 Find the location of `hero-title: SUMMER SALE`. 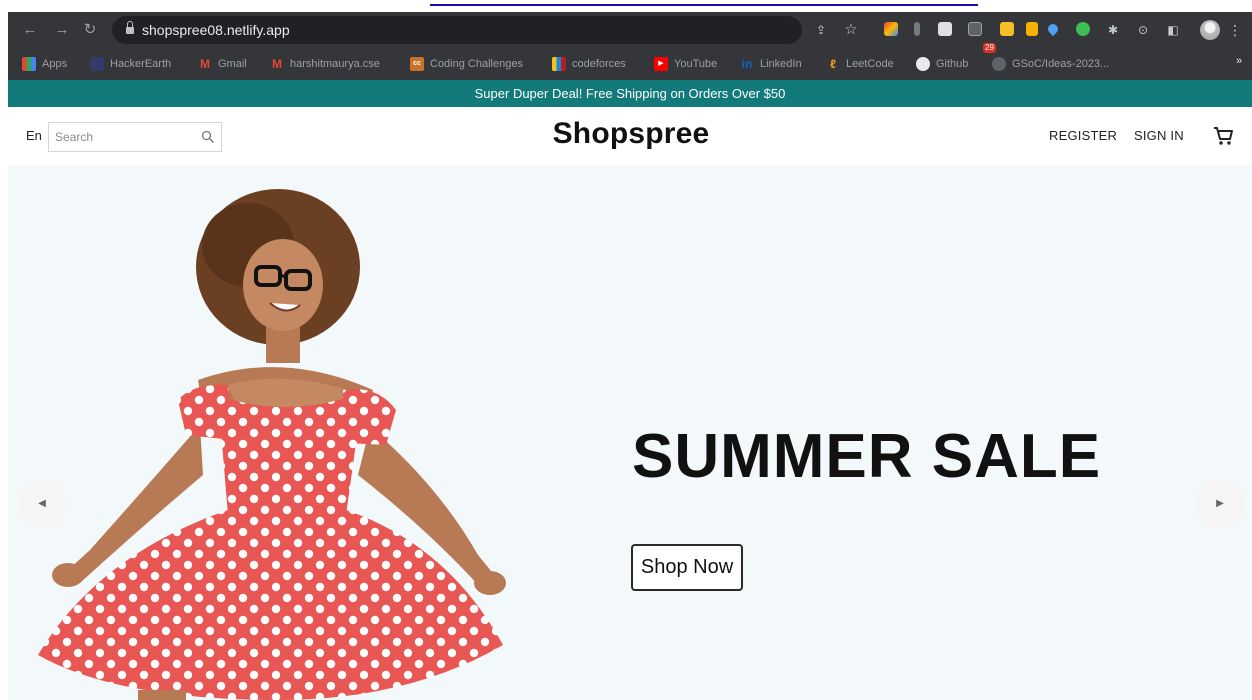

hero-title: SUMMER SALE is located at coordinates (867, 456).